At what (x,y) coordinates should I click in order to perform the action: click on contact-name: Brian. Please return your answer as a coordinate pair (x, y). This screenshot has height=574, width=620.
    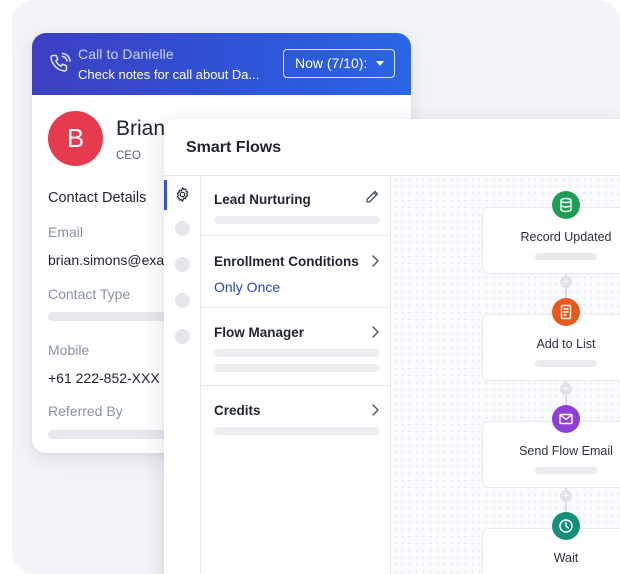
    Looking at the image, I should click on (141, 128).